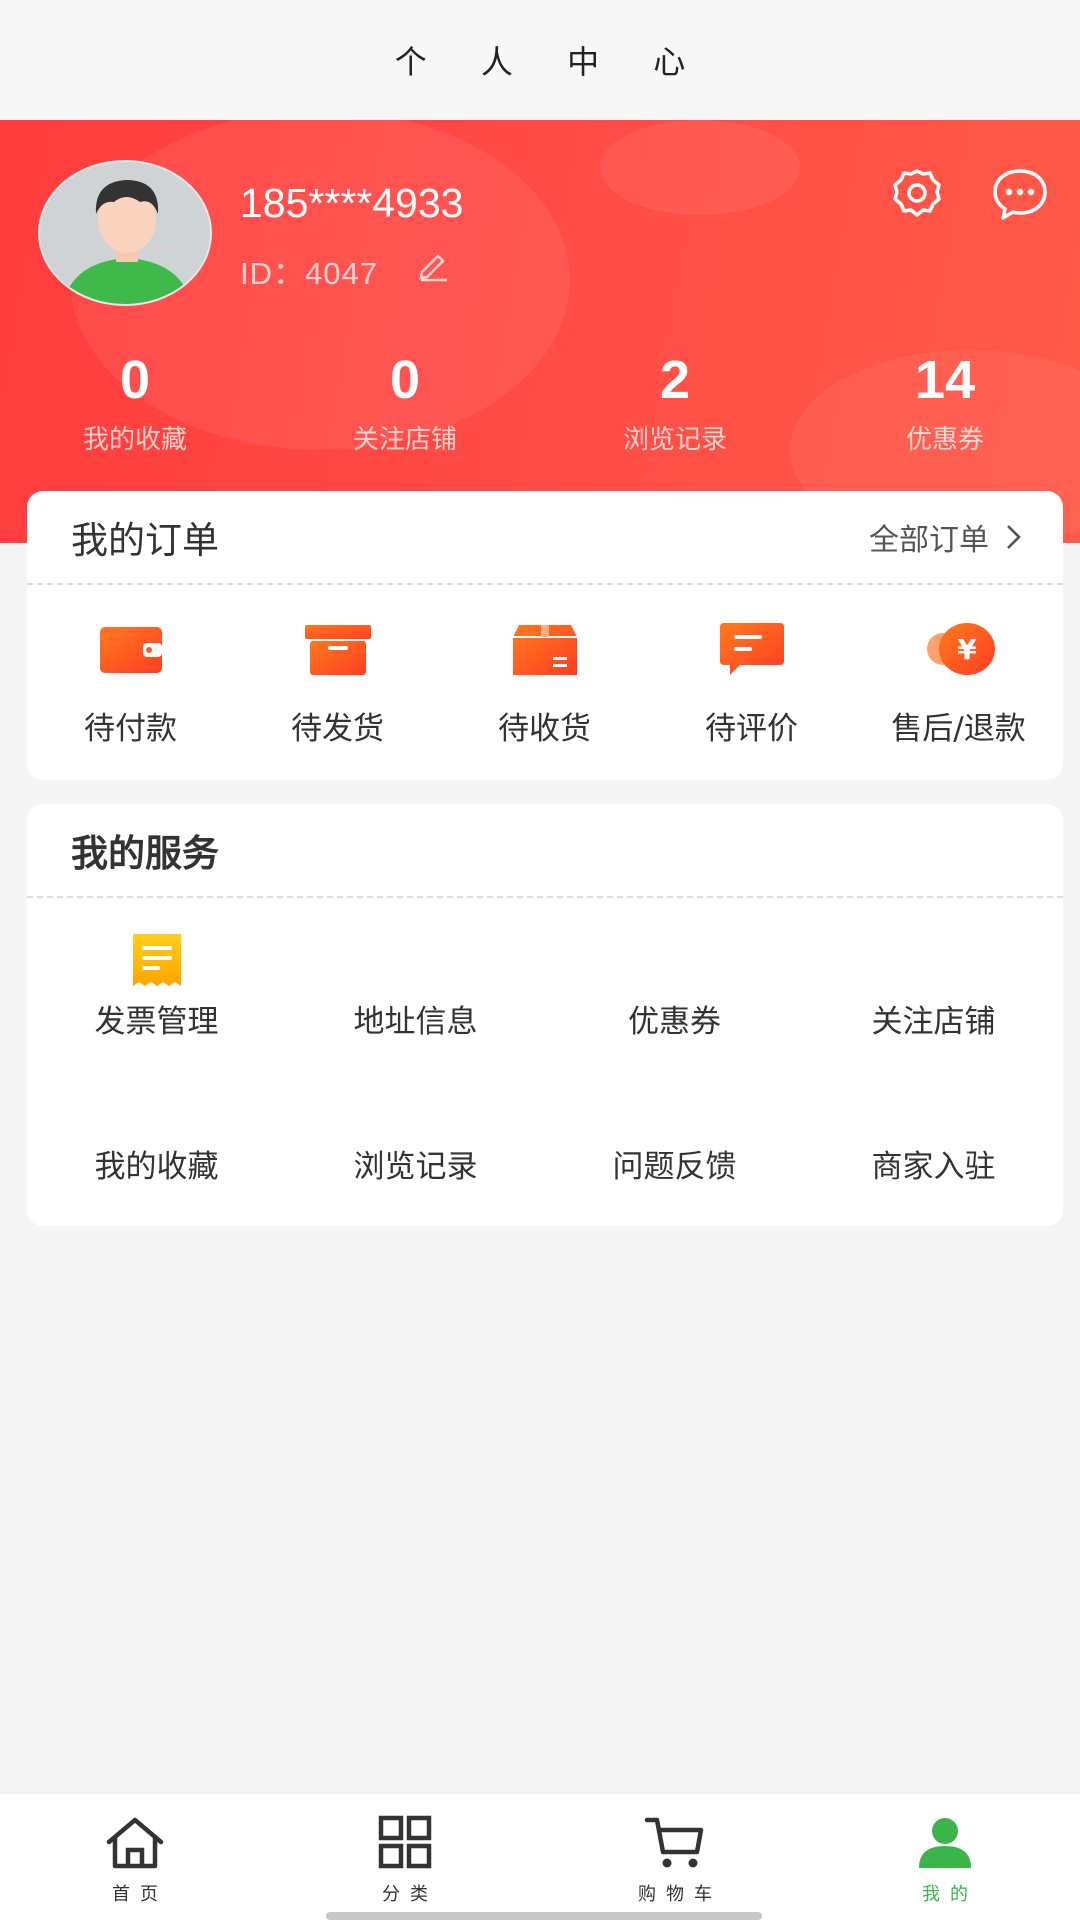 The image size is (1080, 1920). Describe the element at coordinates (674, 1115) in the screenshot. I see `service-feedback: 问题反馈` at that location.